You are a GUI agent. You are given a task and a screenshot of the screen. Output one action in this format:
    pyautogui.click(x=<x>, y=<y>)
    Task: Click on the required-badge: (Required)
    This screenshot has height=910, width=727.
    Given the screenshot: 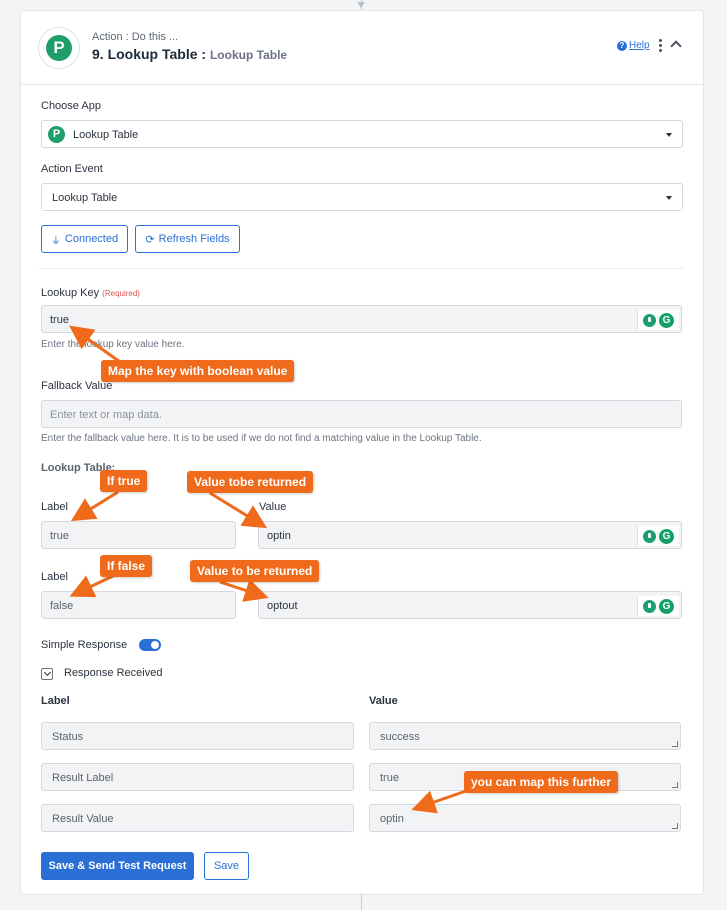 What is the action you would take?
    pyautogui.click(x=121, y=293)
    